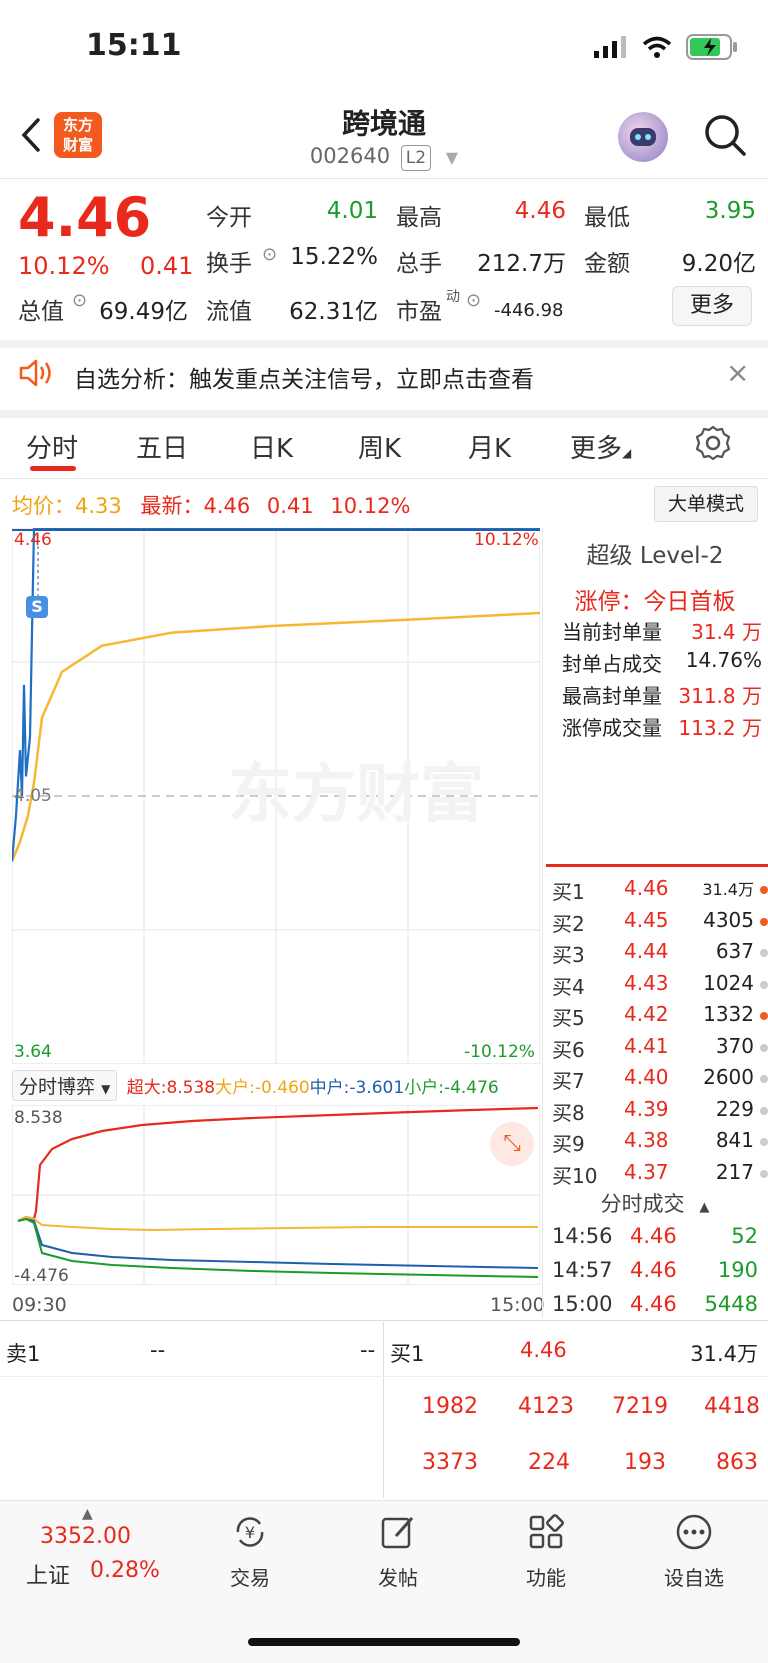  What do you see at coordinates (326, 1088) in the screenshot?
I see `flow-series-name: 中户` at bounding box center [326, 1088].